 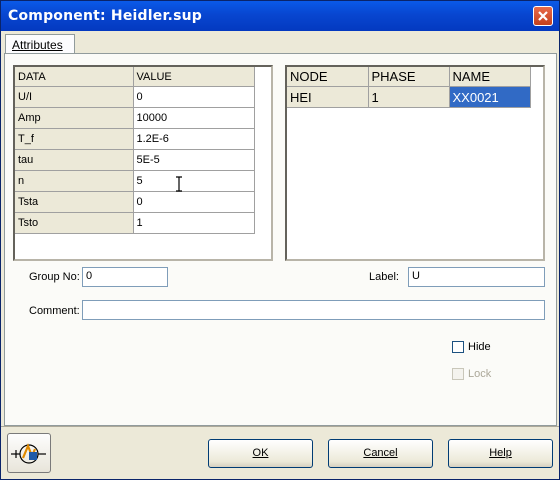 I want to click on cancel-label: Cancel, so click(x=380, y=453).